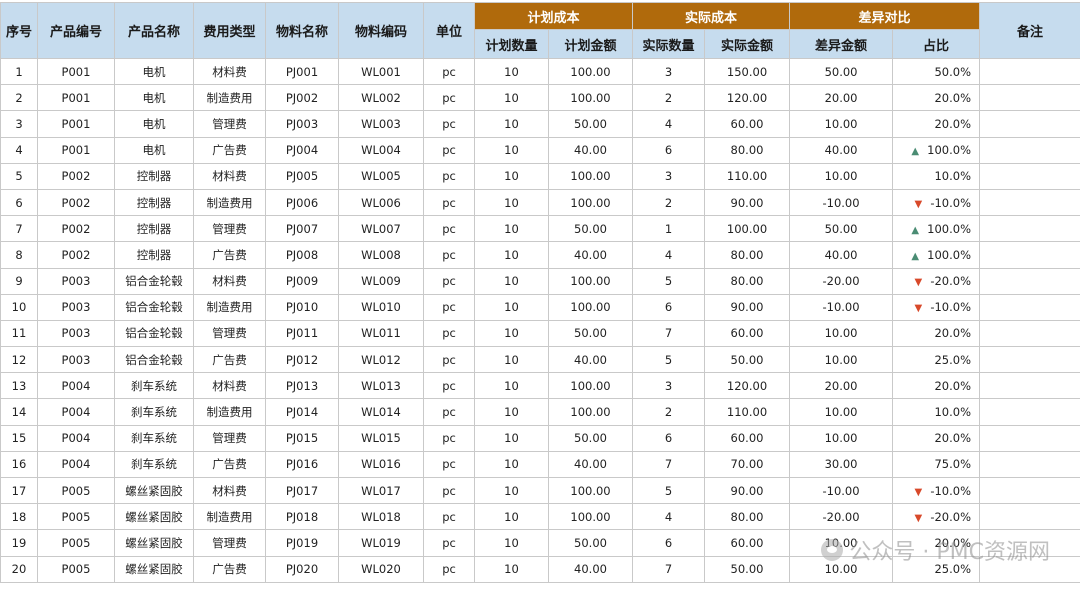  Describe the element at coordinates (229, 517) in the screenshot. I see `cell-cost-type: 制造费用` at that location.